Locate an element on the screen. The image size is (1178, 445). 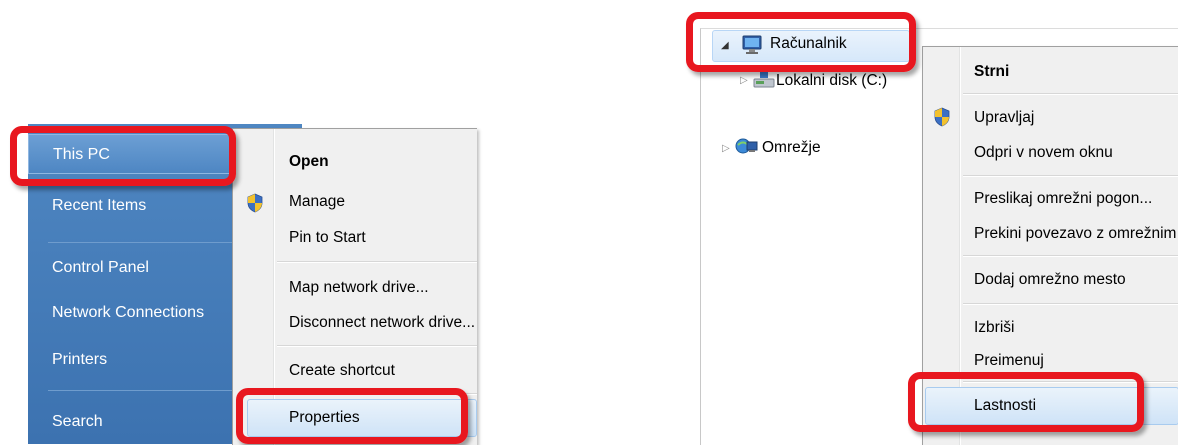
menu-item-add-network-location: Dodaj omrežno mesto is located at coordinates (1050, 280).